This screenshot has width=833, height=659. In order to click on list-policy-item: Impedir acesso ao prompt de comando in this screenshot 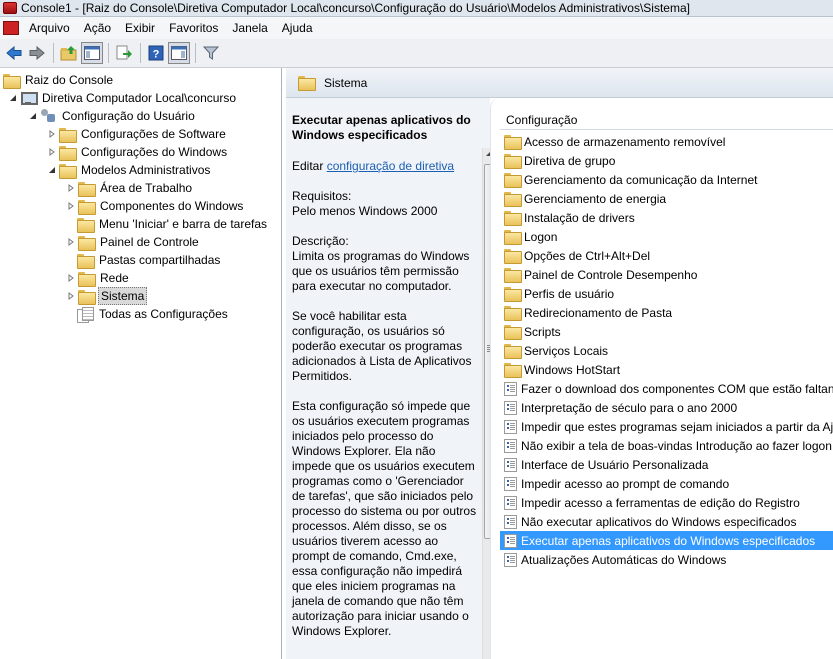, I will do `click(666, 483)`.